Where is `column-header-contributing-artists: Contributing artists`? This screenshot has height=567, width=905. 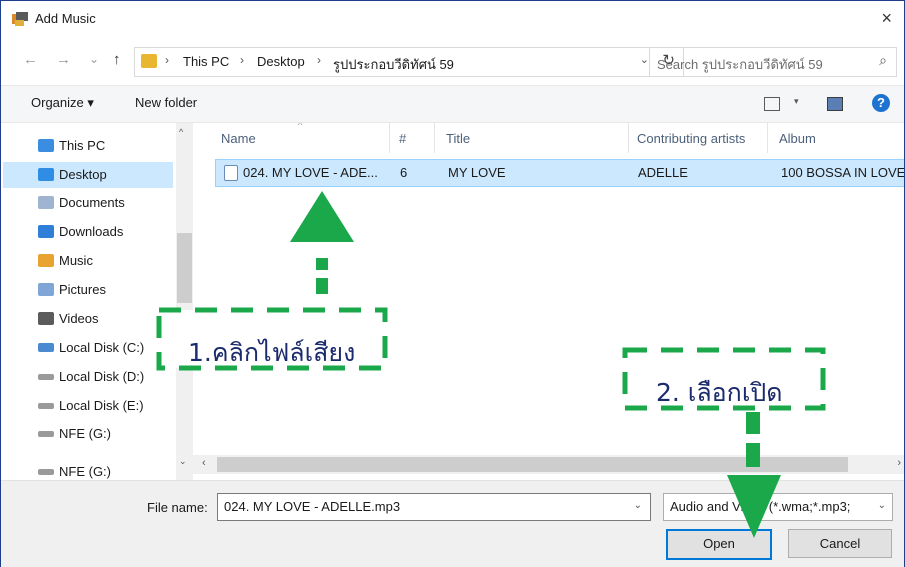 column-header-contributing-artists: Contributing artists is located at coordinates (691, 138).